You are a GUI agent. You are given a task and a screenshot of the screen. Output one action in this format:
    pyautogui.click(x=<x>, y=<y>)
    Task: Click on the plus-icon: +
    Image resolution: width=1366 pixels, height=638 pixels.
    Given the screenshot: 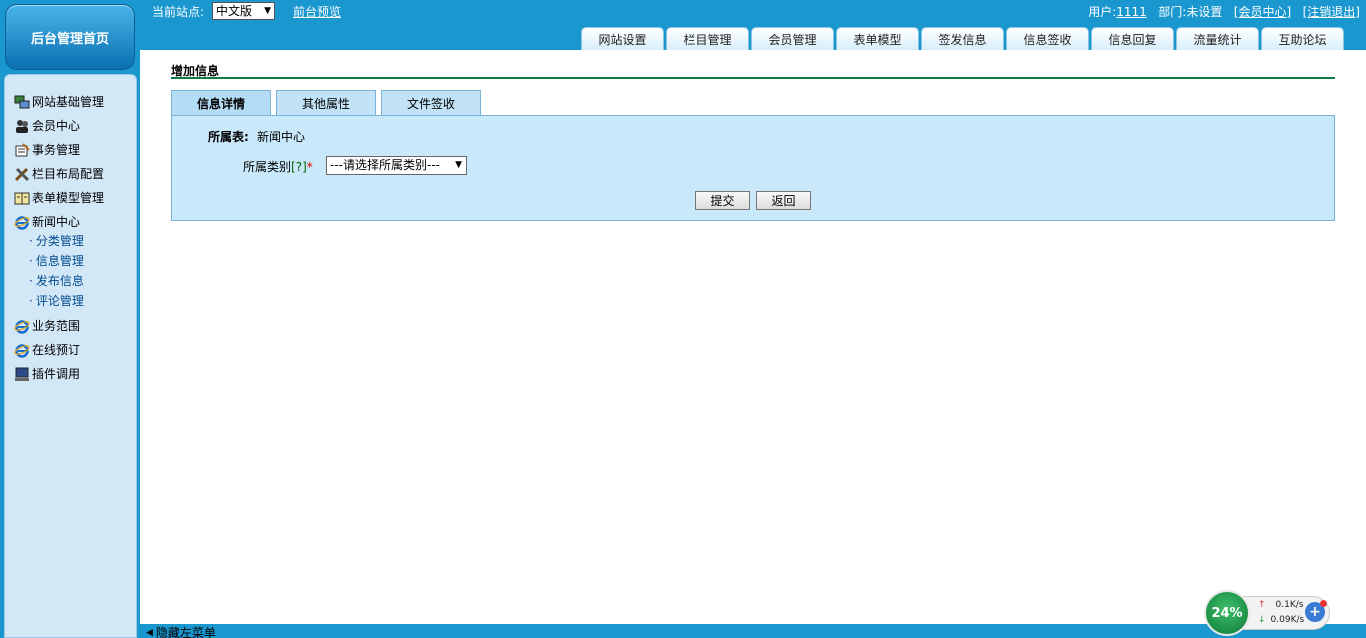 What is the action you would take?
    pyautogui.click(x=1316, y=611)
    